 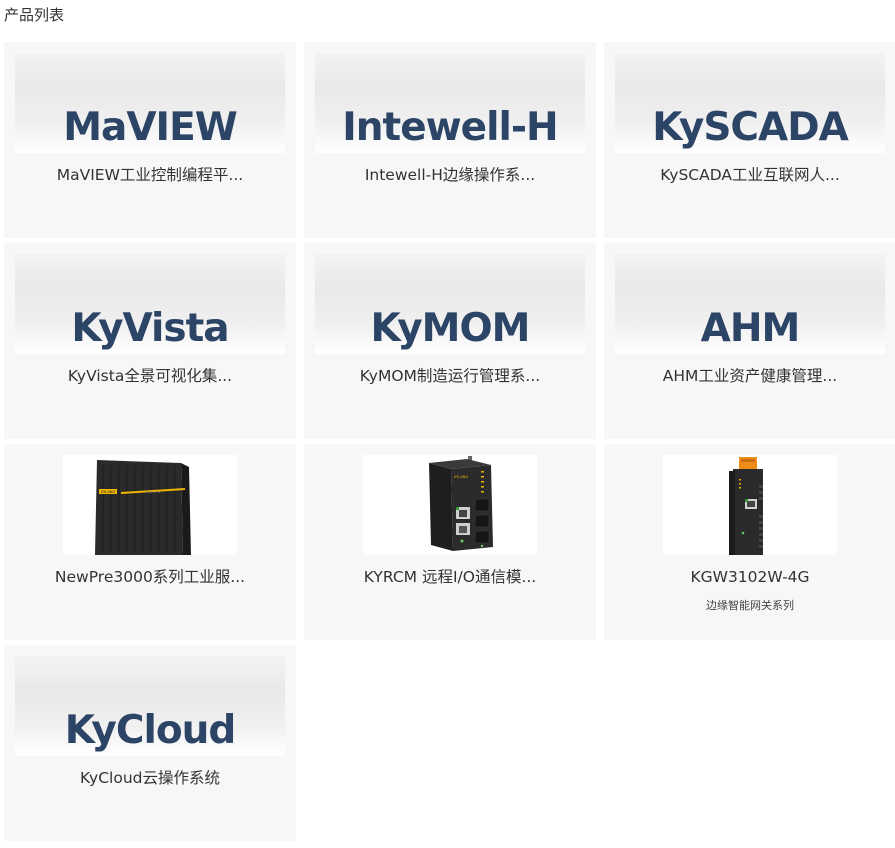 I want to click on product-card-kycloud: KyCloud KyCloud KyCloud云操作系统, so click(x=150, y=743).